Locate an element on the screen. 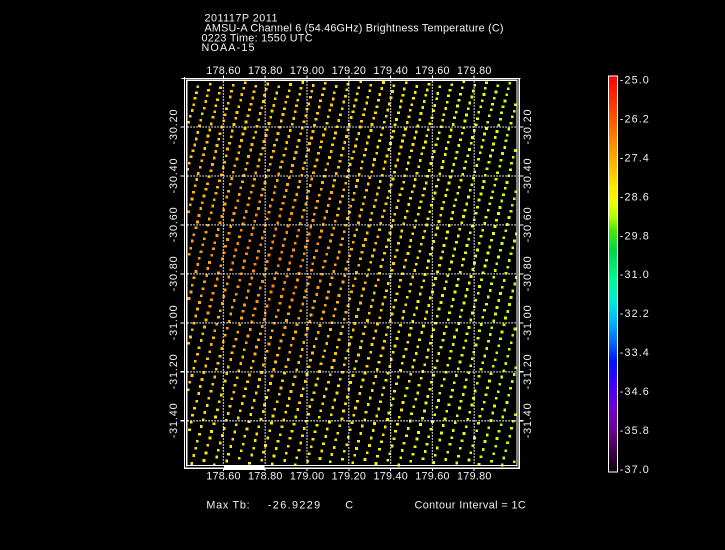 The image size is (725, 550). svg-text: -29.8 is located at coordinates (634, 236).